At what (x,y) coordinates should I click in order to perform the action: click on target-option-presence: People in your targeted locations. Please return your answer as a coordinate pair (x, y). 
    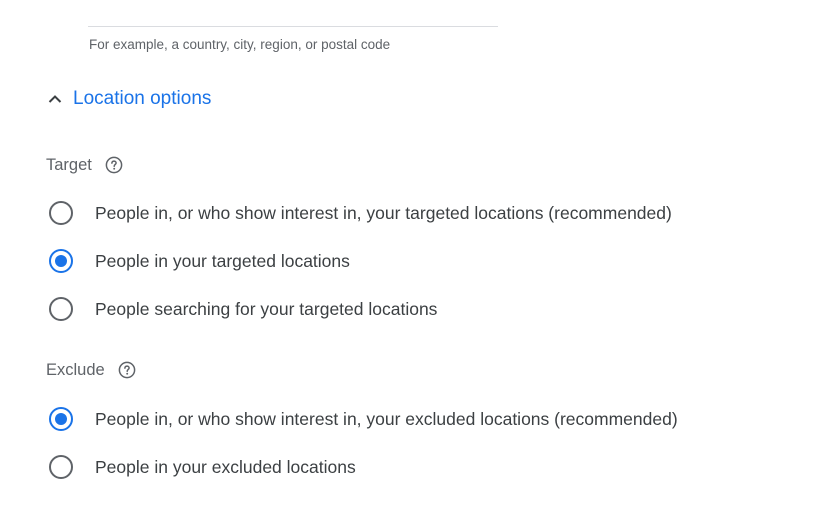
    Looking at the image, I should click on (199, 261).